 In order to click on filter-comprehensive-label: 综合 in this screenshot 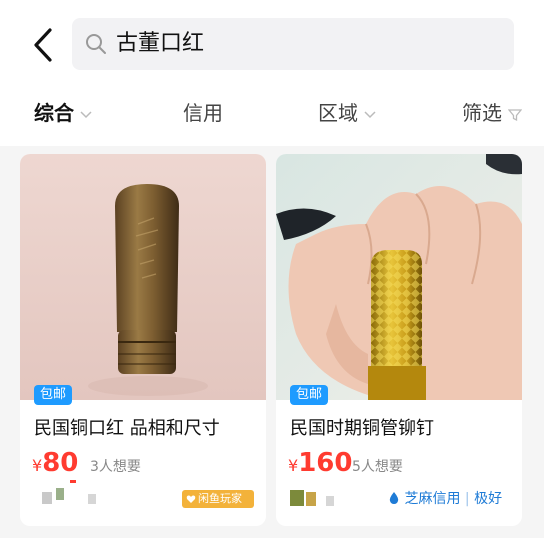, I will do `click(54, 113)`.